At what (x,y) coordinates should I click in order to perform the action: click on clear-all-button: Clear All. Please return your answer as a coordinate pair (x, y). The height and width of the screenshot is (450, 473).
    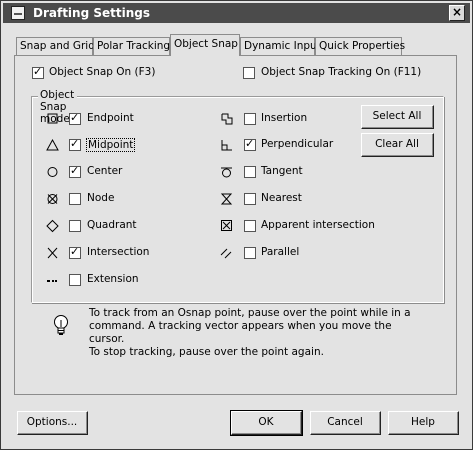
    Looking at the image, I should click on (397, 145).